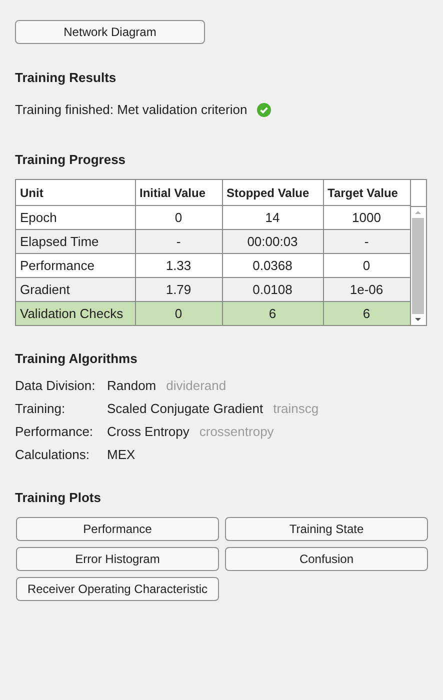 This screenshot has width=443, height=700. What do you see at coordinates (131, 386) in the screenshot?
I see `field-value: Random` at bounding box center [131, 386].